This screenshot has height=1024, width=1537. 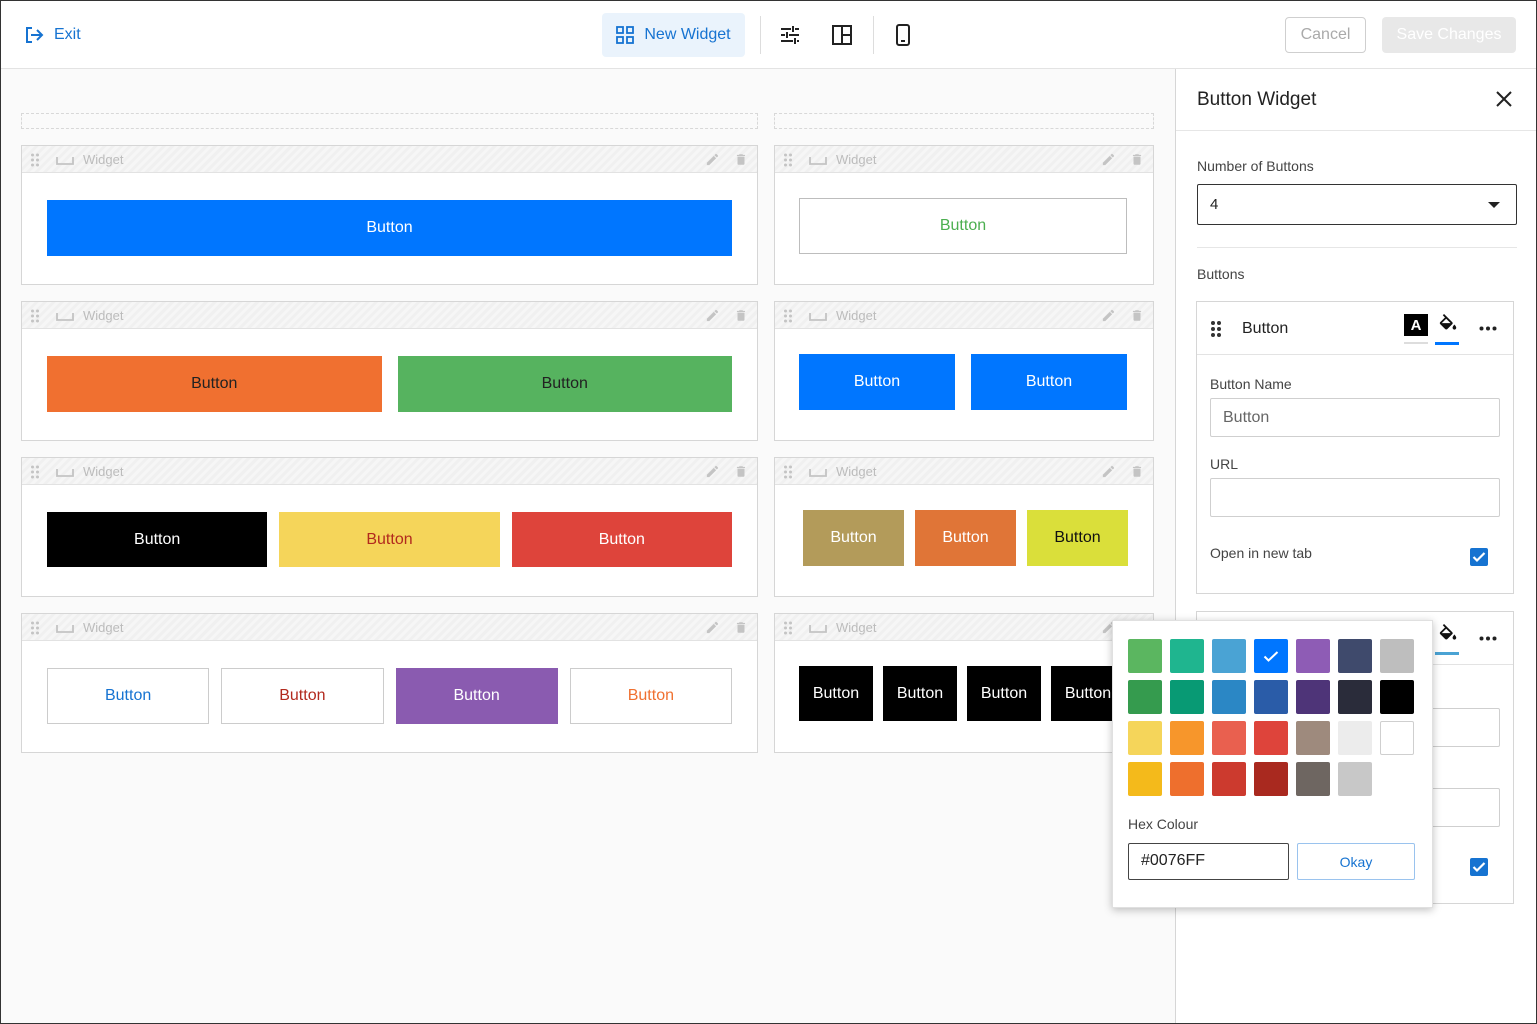 What do you see at coordinates (1449, 35) in the screenshot?
I see `save-changes-button: Save Changes` at bounding box center [1449, 35].